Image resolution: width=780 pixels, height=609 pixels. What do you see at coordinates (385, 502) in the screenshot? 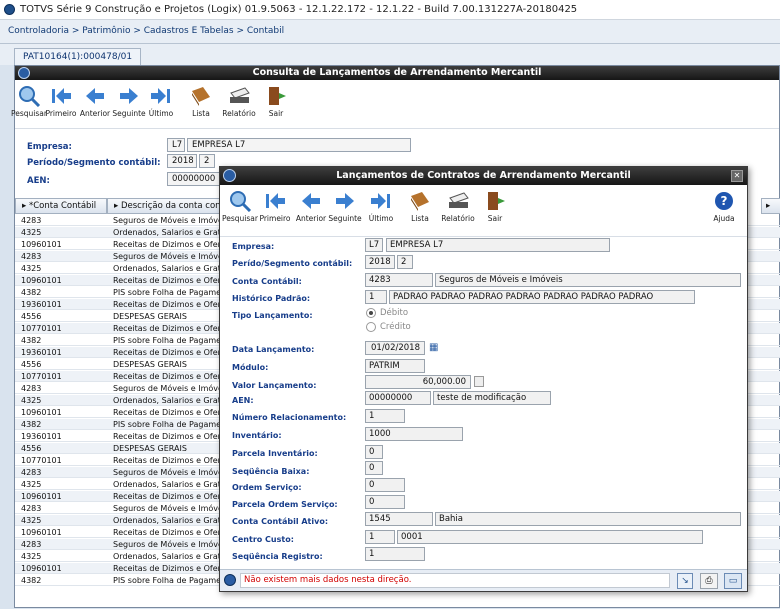
I see `parcela-ordem-servico-field: 0` at bounding box center [385, 502].